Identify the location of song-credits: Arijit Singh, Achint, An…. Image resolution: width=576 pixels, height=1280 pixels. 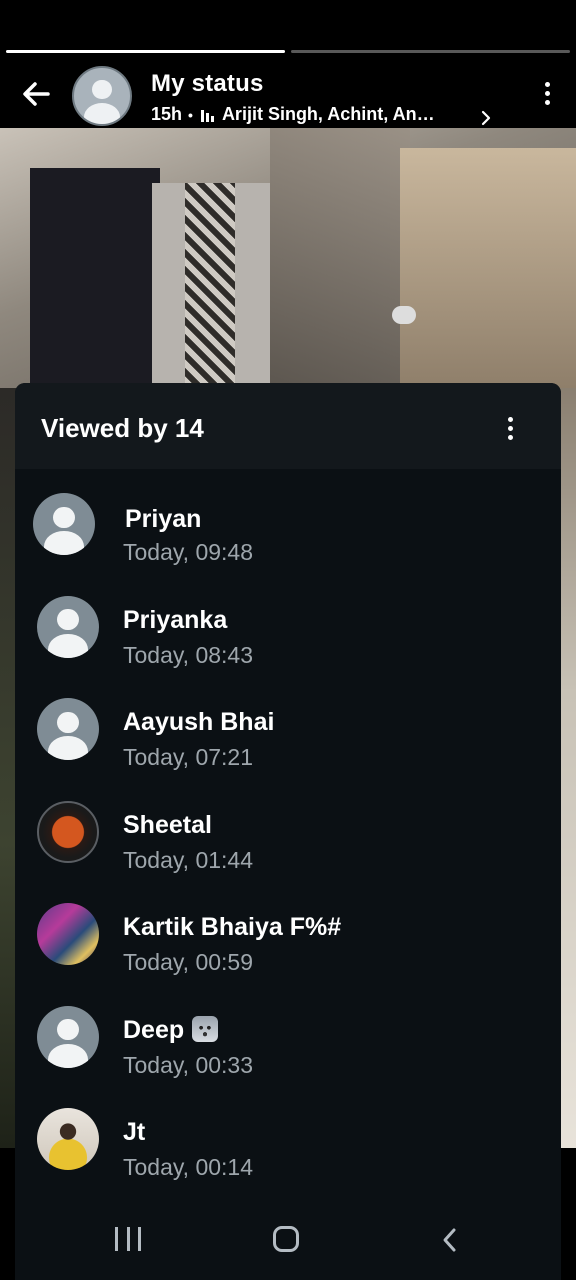
(328, 114).